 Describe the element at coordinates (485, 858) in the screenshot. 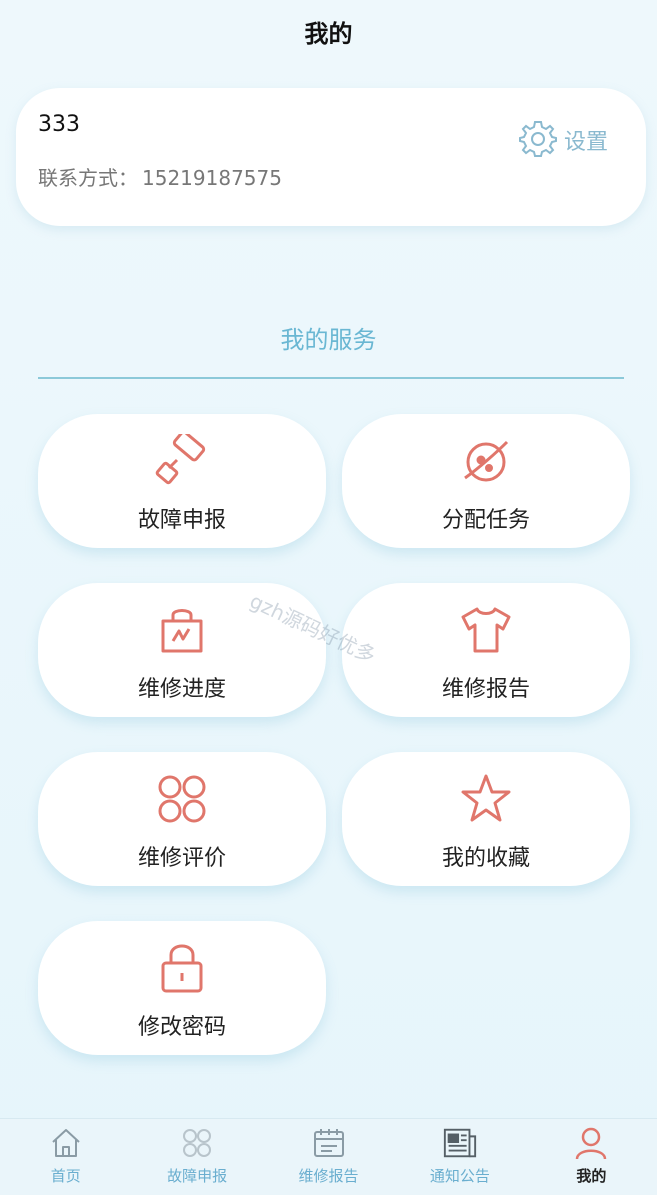

I see `service-label: 我的收藏` at that location.